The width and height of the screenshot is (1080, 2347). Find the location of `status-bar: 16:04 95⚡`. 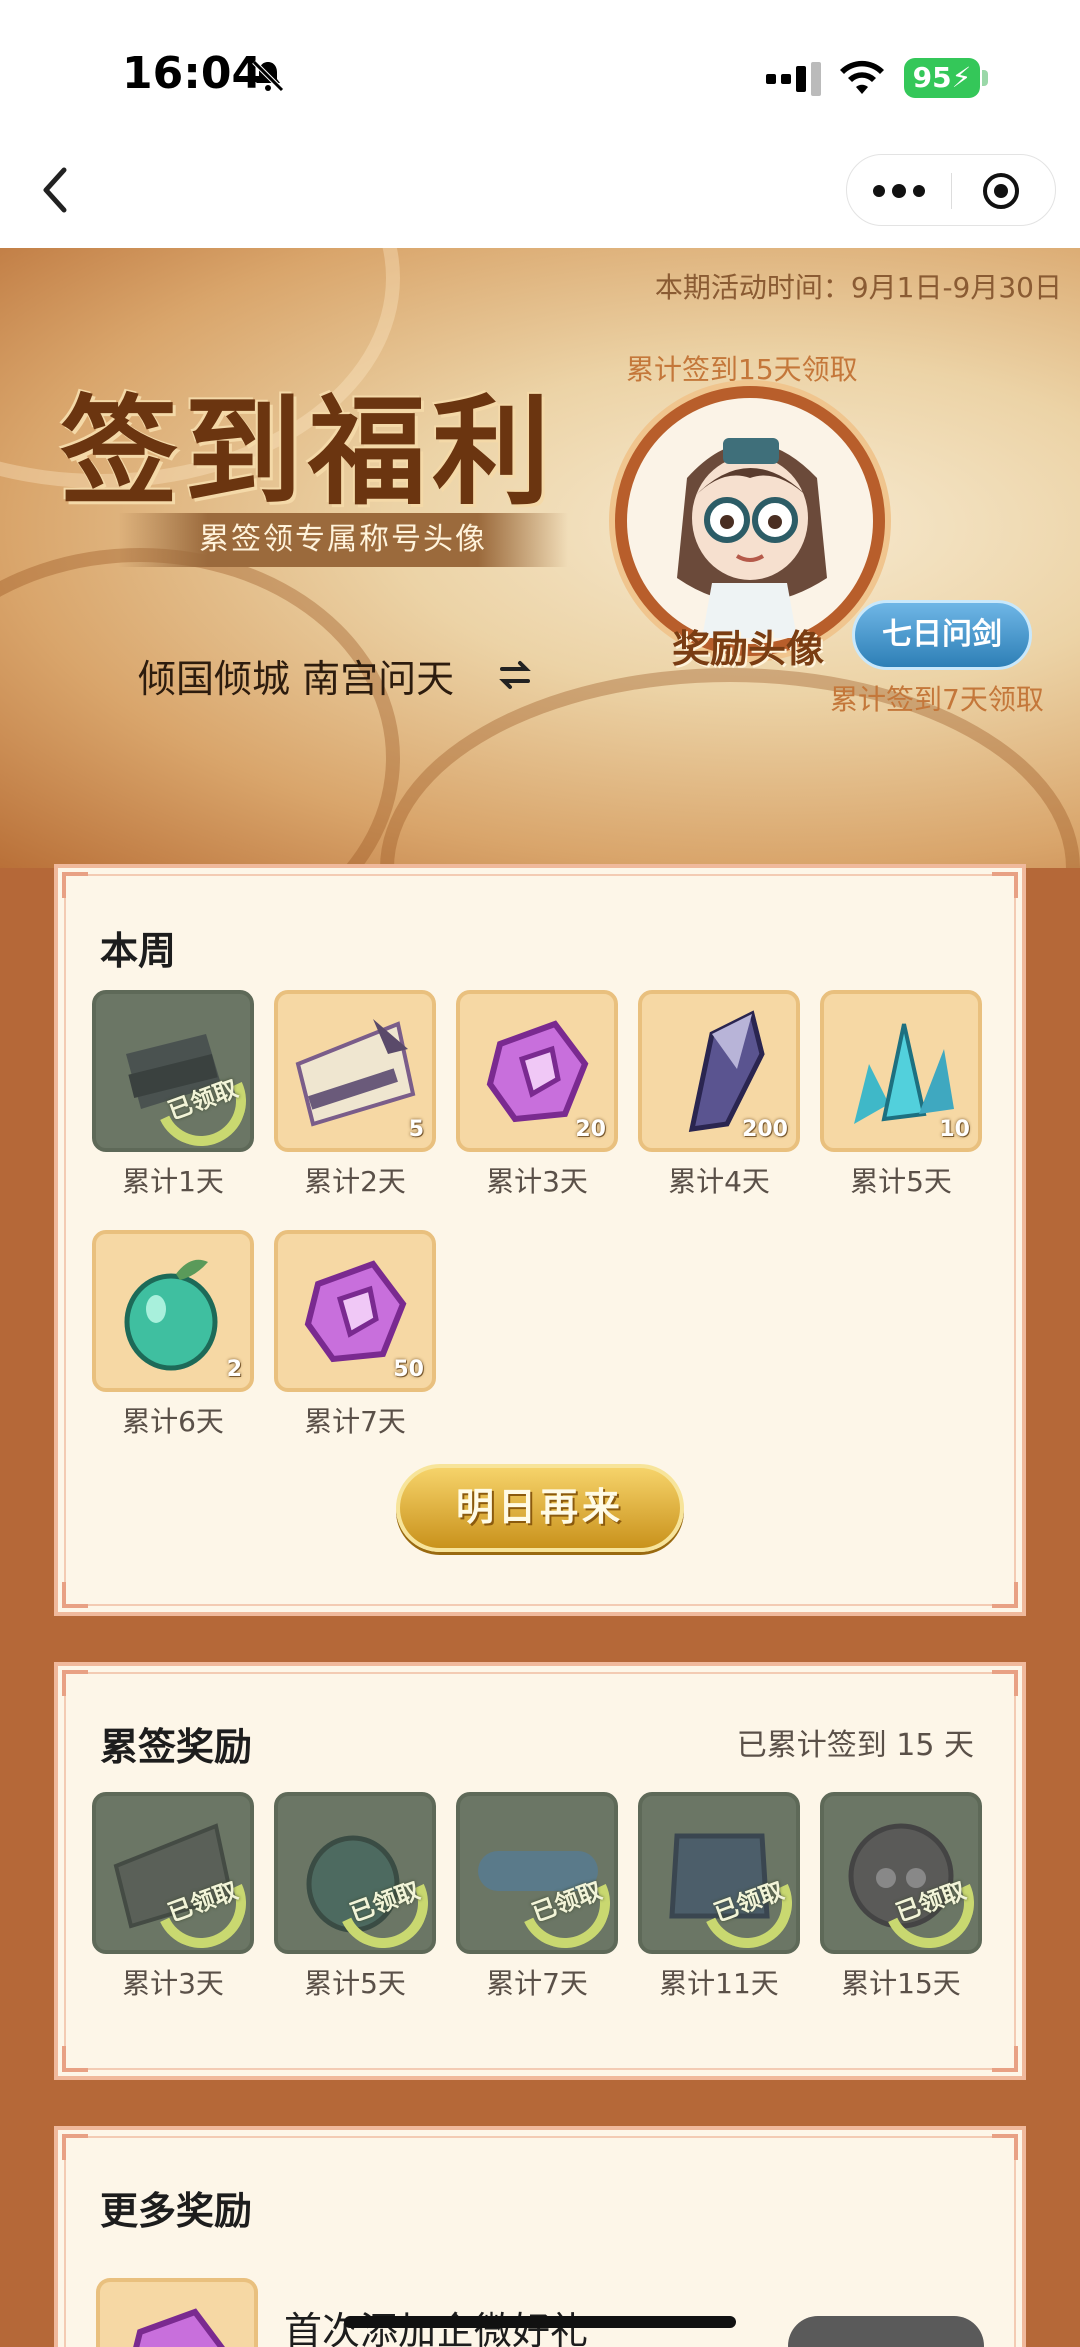

status-bar: 16:04 95⚡ is located at coordinates (540, 64).